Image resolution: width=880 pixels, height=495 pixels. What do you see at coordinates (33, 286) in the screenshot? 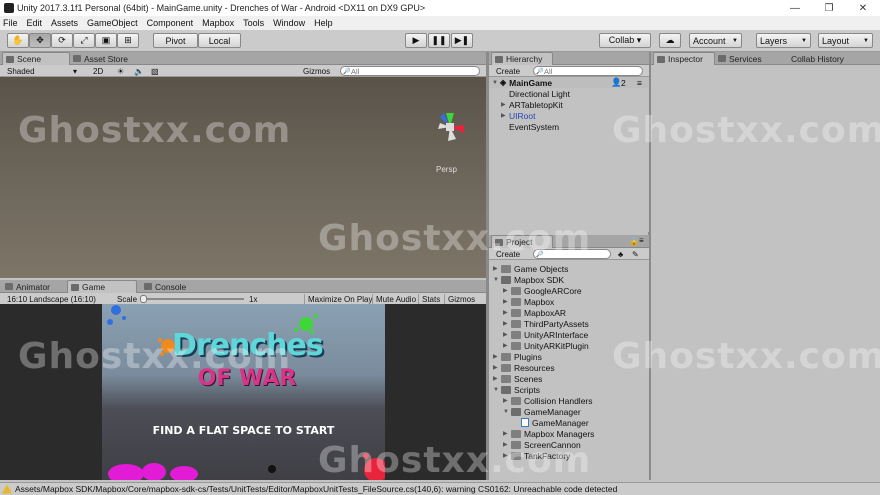
I see `tab-animator: Animator` at bounding box center [33, 286].